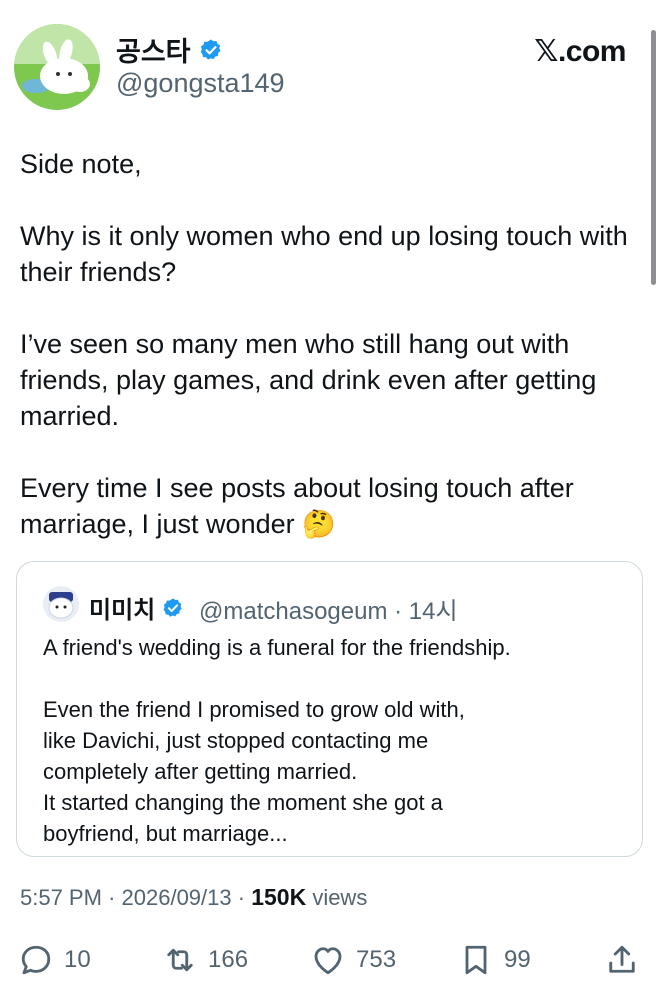  I want to click on action-bar: 10 166 753 99, so click(336, 960).